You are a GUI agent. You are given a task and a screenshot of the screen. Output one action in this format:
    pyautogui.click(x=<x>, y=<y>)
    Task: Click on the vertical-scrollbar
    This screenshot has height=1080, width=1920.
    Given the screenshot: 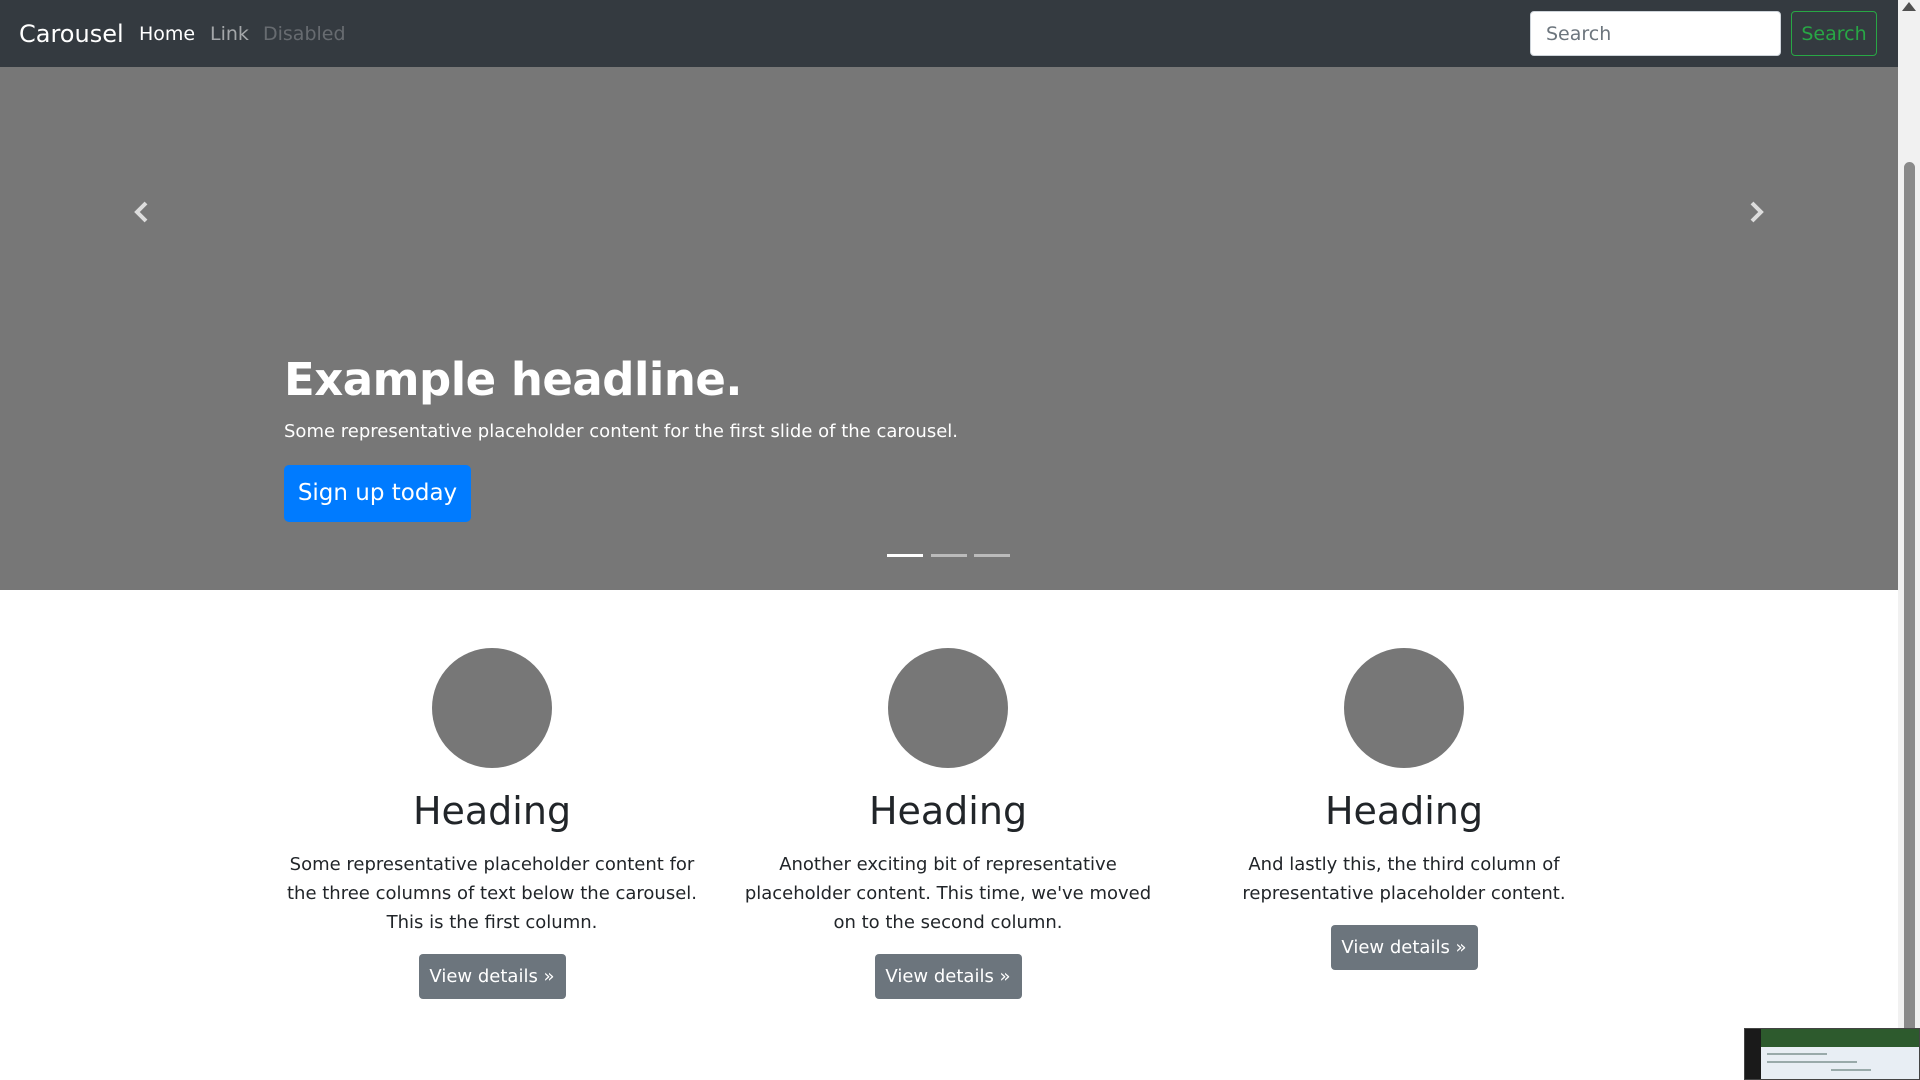 What is the action you would take?
    pyautogui.click(x=1909, y=540)
    